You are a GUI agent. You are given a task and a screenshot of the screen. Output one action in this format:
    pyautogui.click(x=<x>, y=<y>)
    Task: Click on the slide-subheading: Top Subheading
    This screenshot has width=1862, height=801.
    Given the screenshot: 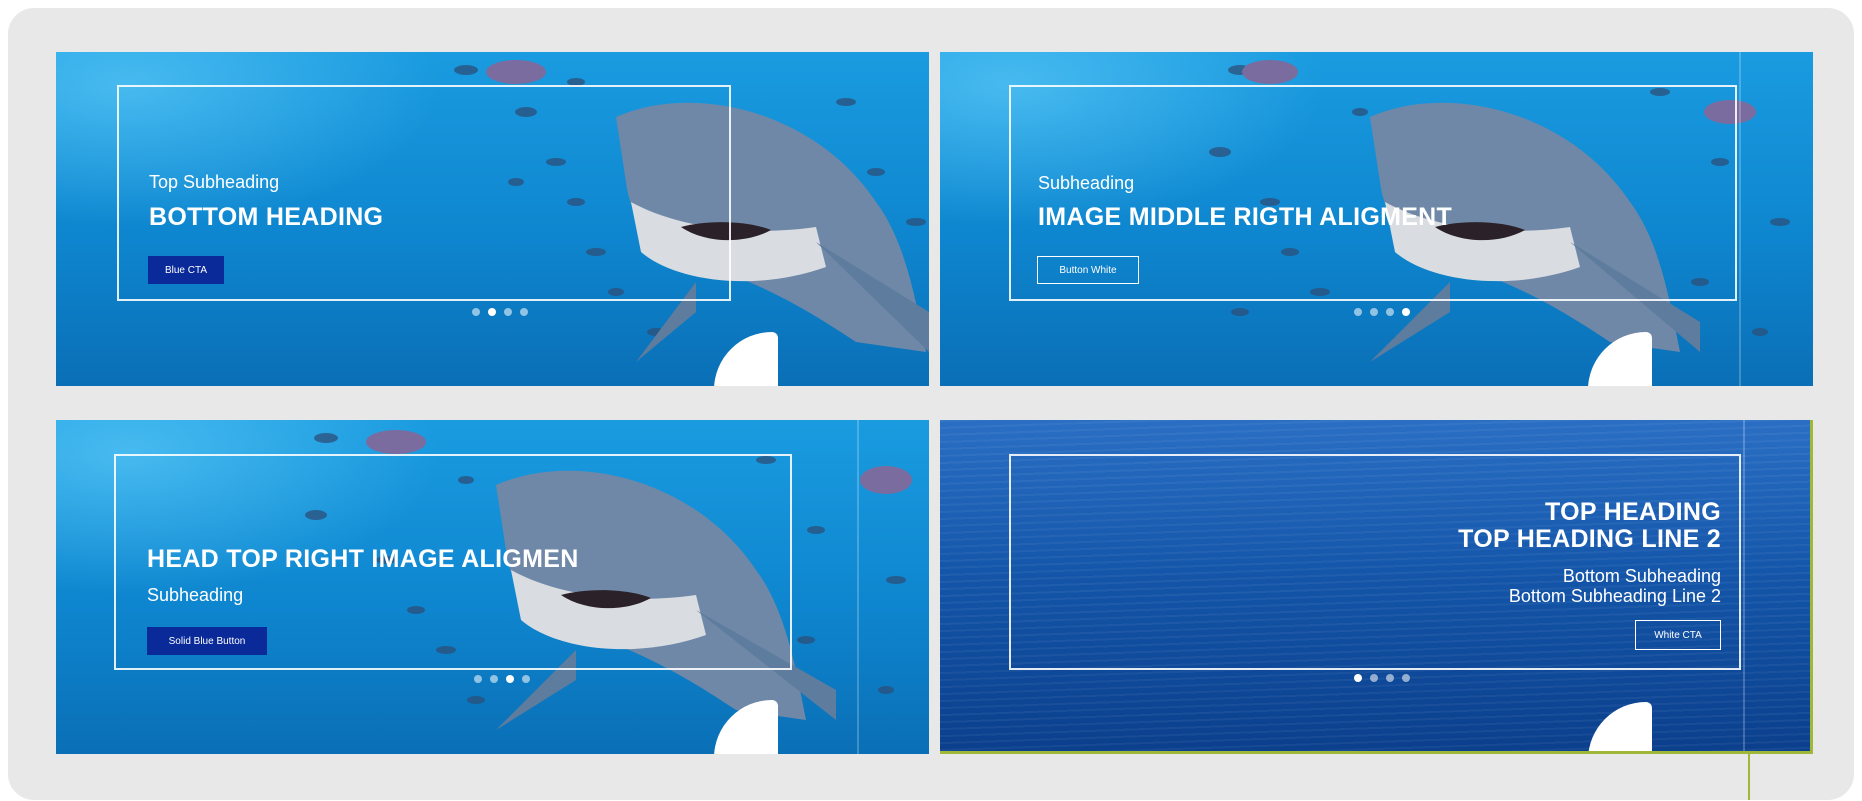 What is the action you would take?
    pyautogui.click(x=214, y=182)
    